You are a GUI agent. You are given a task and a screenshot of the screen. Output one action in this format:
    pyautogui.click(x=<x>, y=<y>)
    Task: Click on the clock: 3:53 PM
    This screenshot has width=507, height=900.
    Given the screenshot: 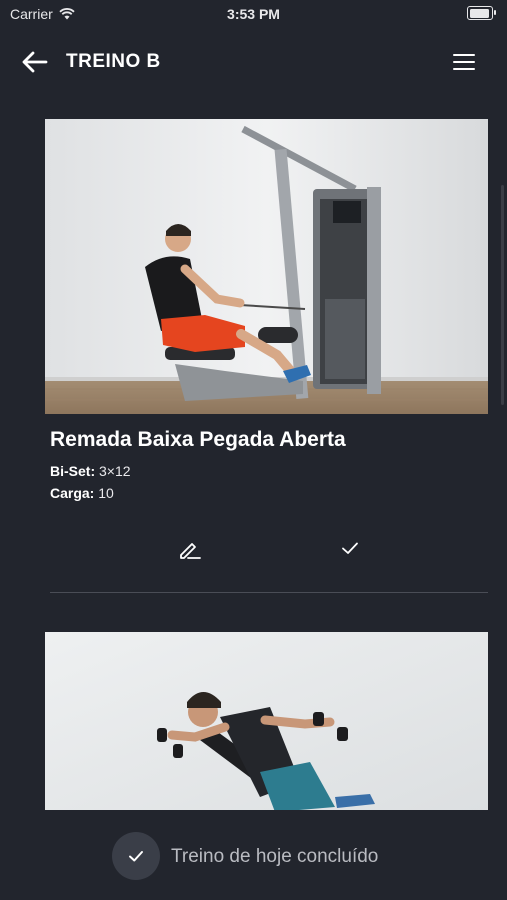 What is the action you would take?
    pyautogui.click(x=253, y=14)
    